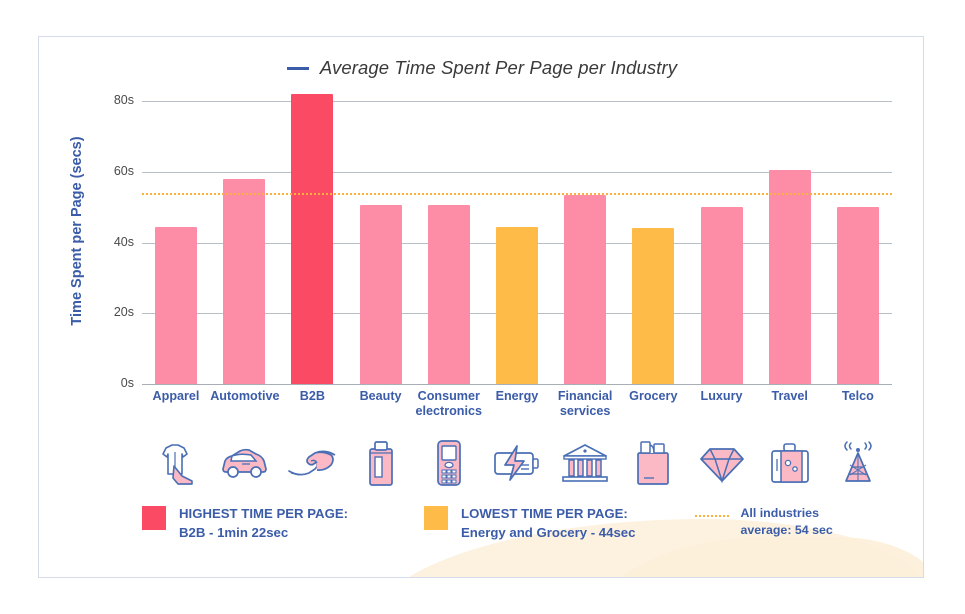  Describe the element at coordinates (789, 396) in the screenshot. I see `x-tick-label: Travel` at that location.